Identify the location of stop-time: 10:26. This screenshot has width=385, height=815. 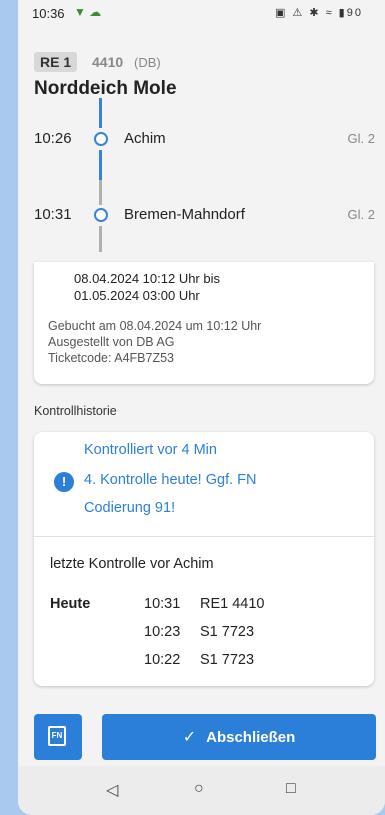
(53, 138).